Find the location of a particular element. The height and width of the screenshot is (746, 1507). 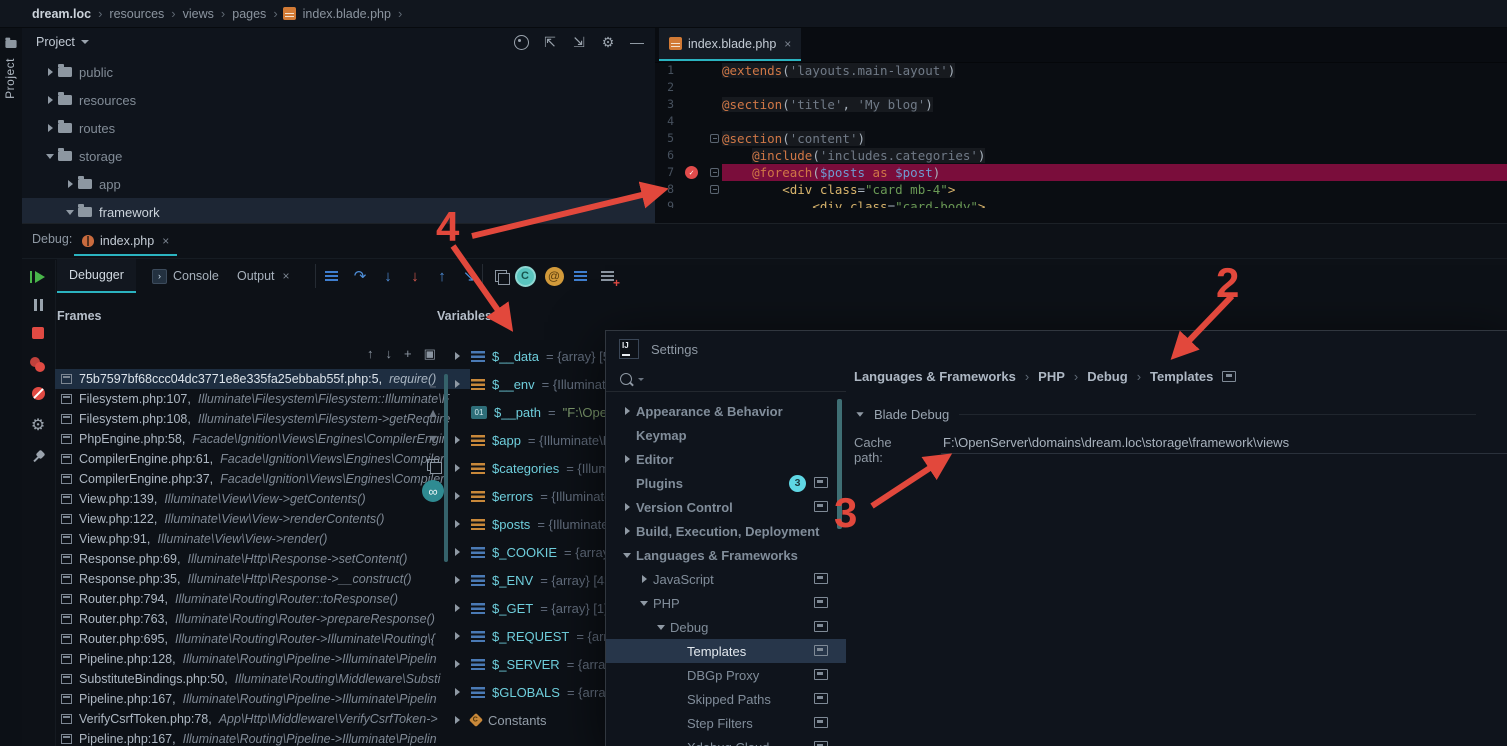

infinity-icon: ∞ is located at coordinates (433, 491).